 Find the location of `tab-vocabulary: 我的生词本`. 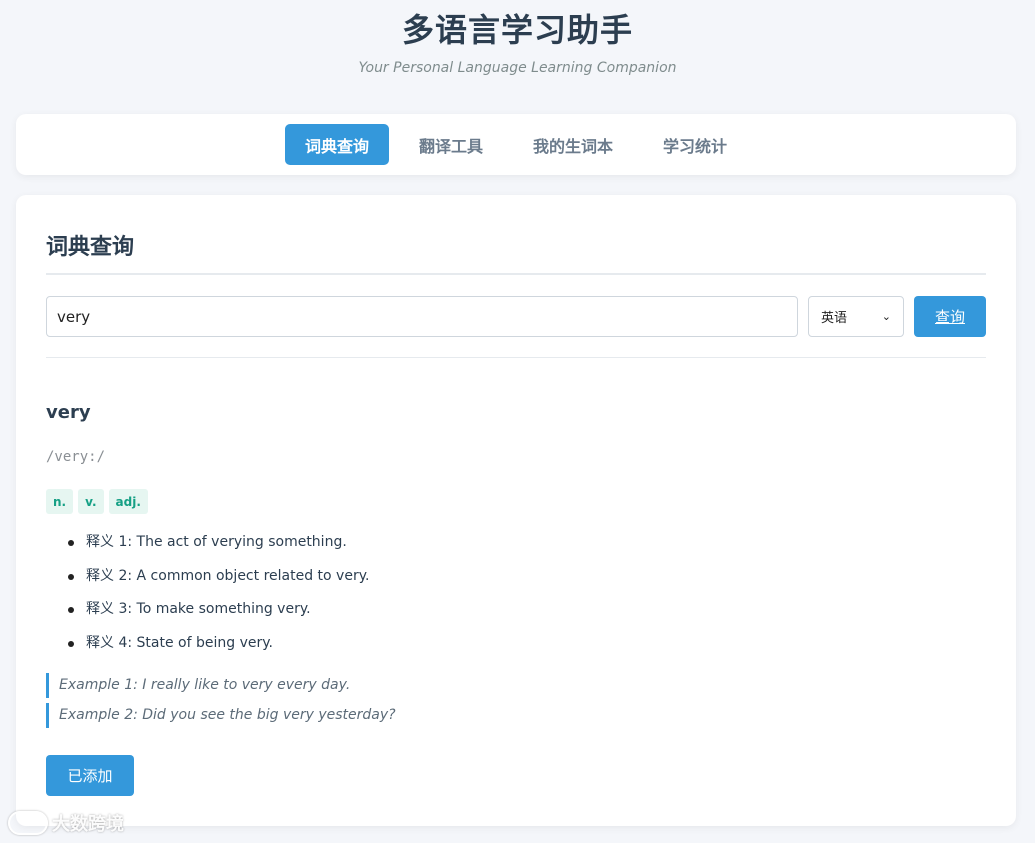

tab-vocabulary: 我的生词本 is located at coordinates (573, 144).